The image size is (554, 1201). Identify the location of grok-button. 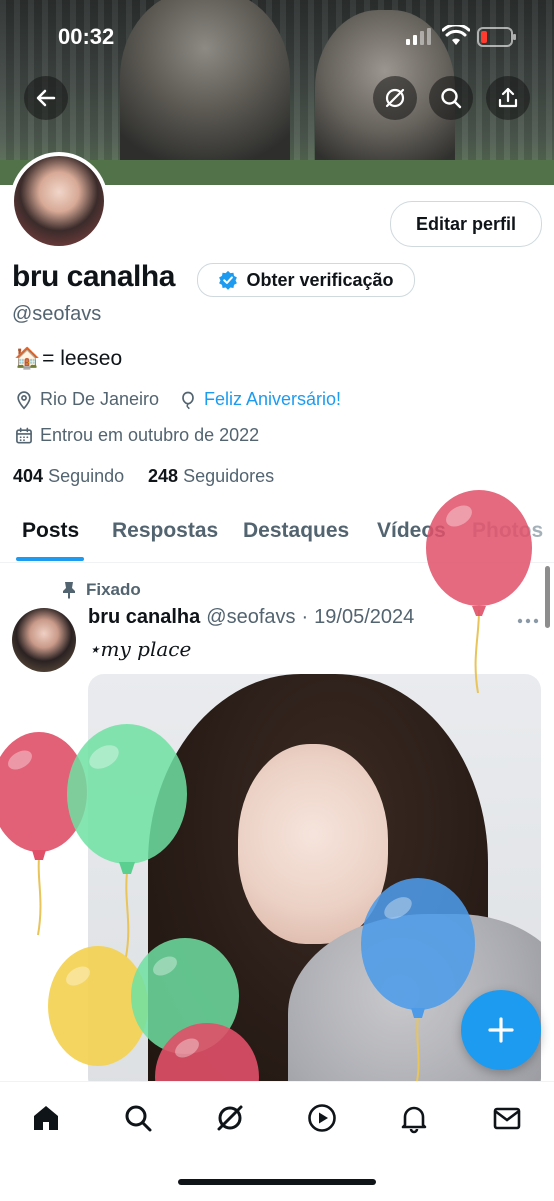
(395, 98).